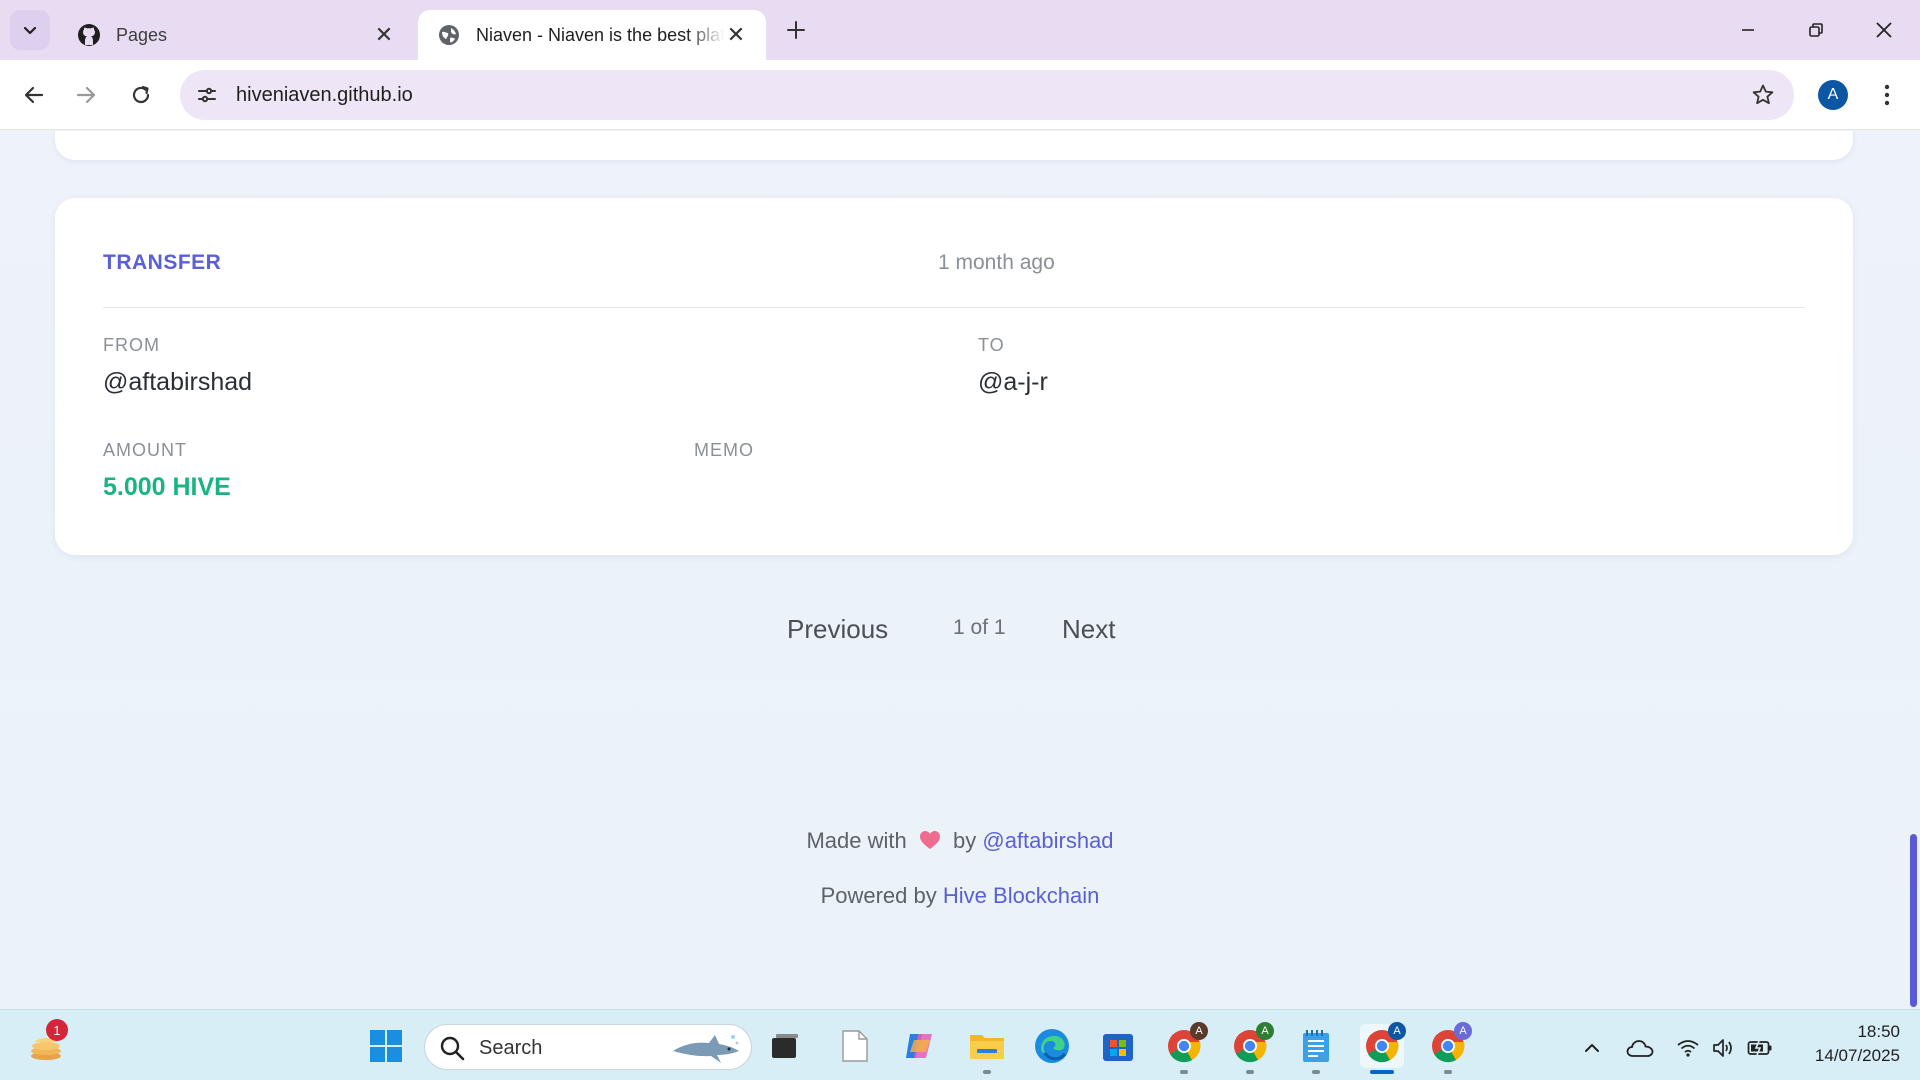 The image size is (1920, 1080). I want to click on by-text: by, so click(964, 840).